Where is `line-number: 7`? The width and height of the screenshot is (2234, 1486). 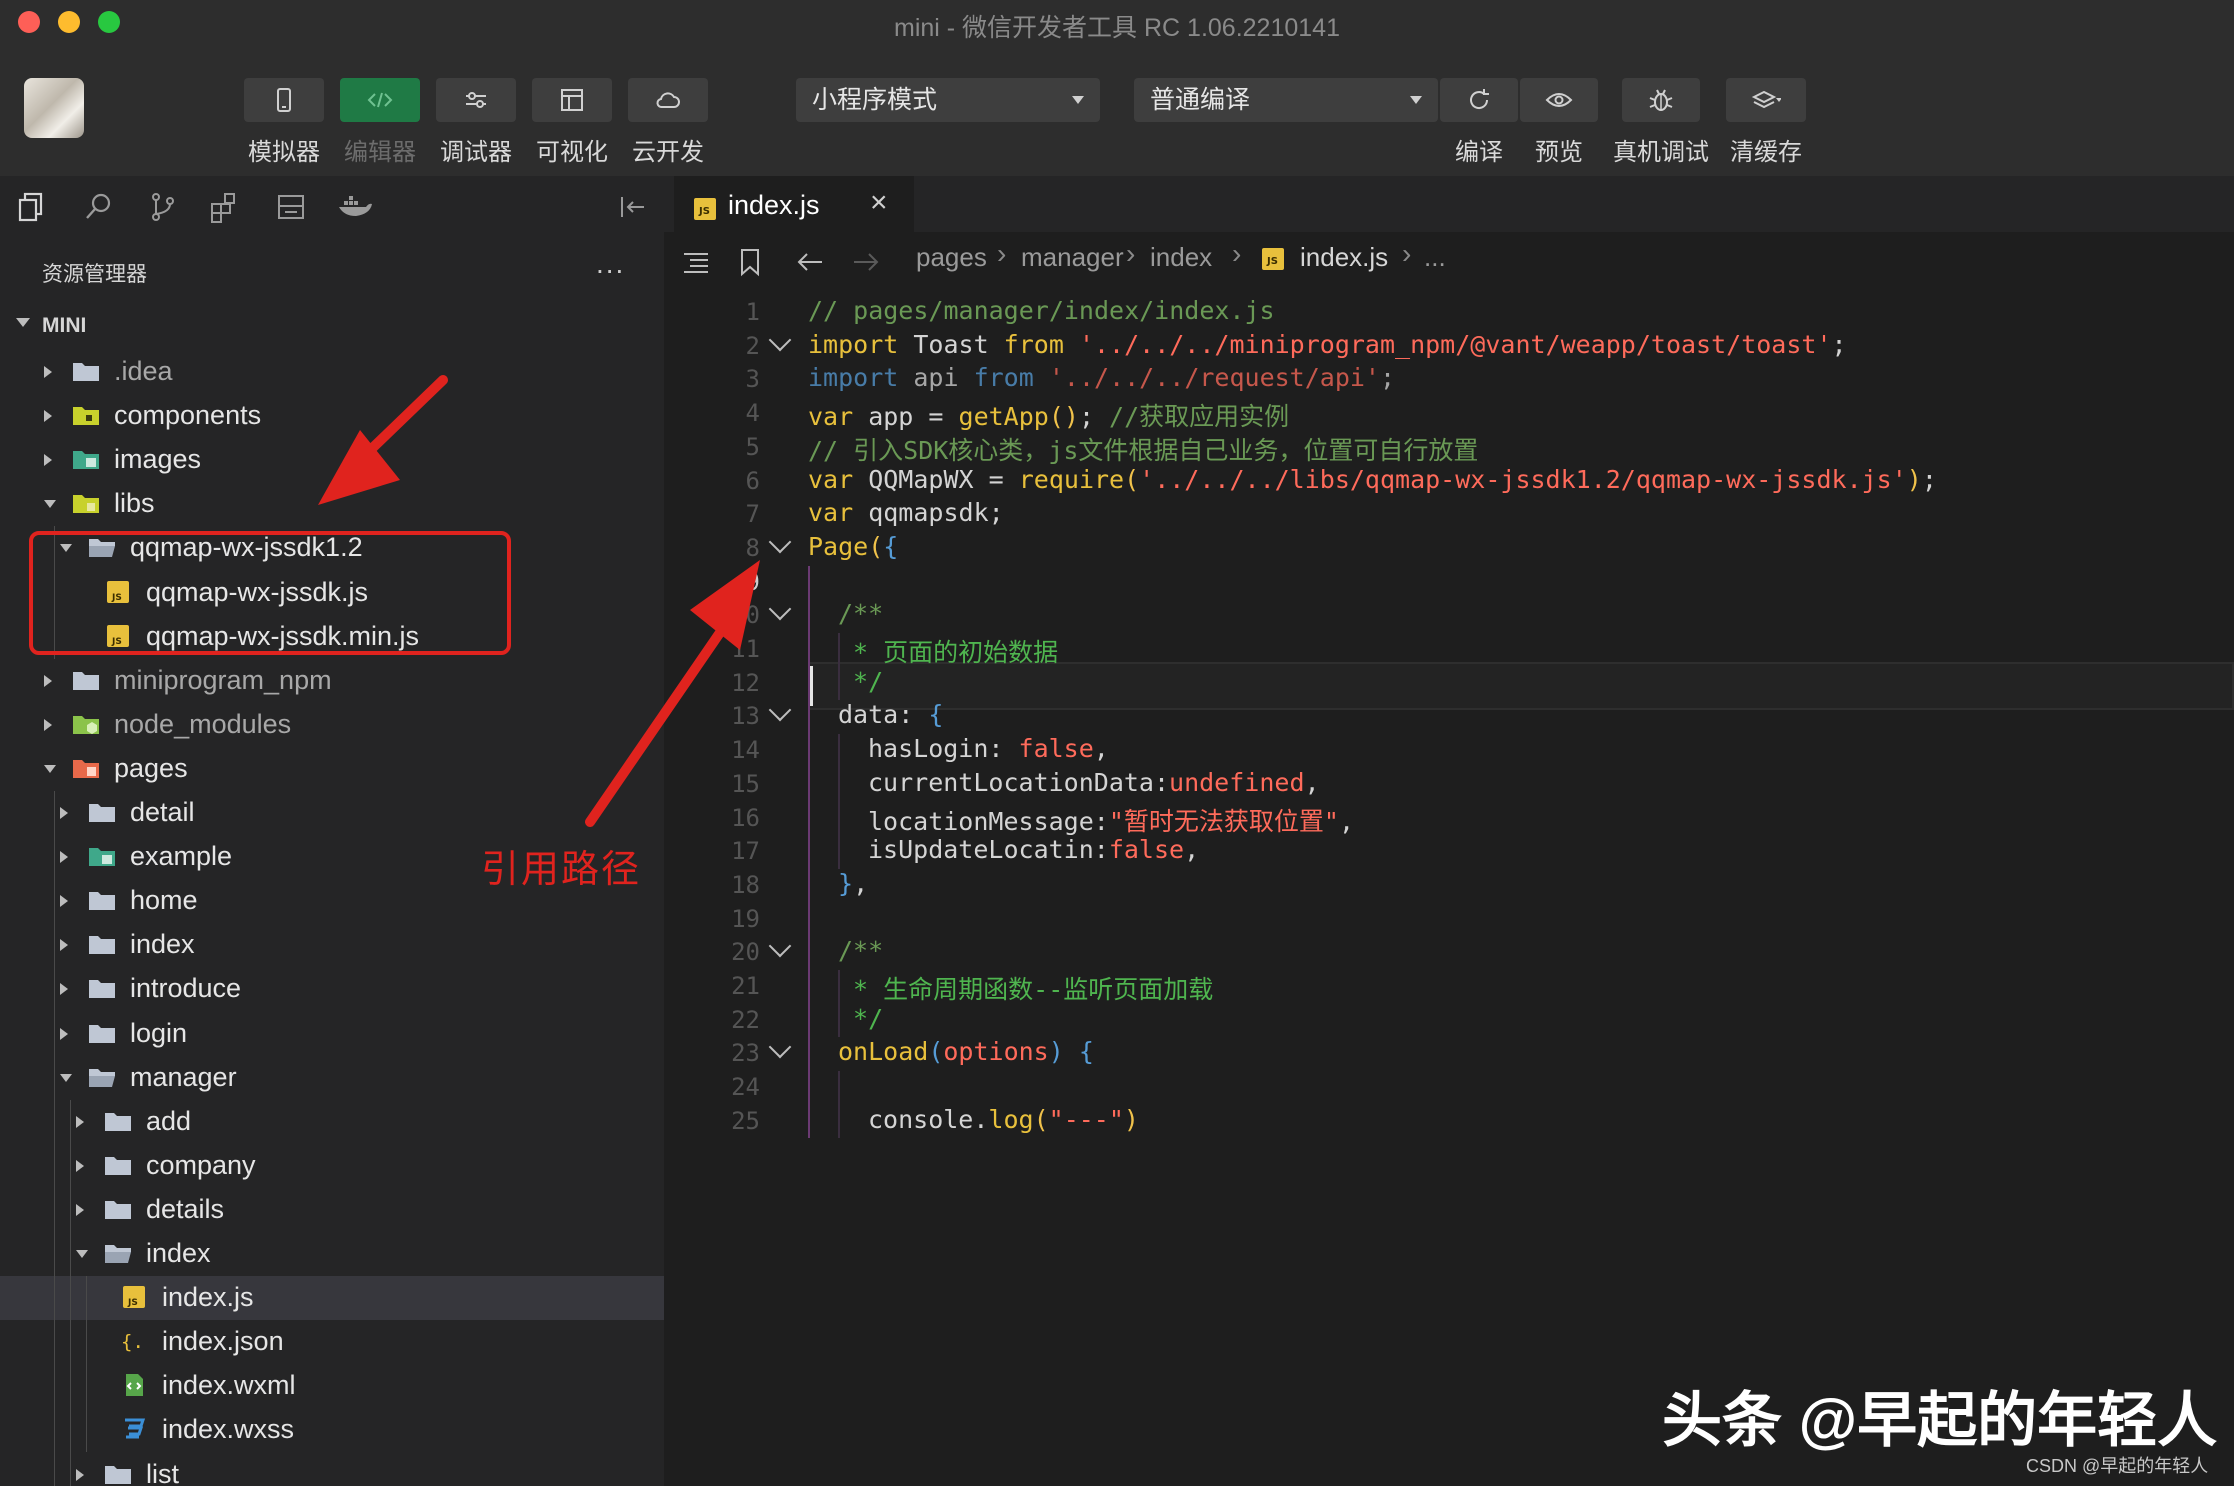 line-number: 7 is located at coordinates (752, 514).